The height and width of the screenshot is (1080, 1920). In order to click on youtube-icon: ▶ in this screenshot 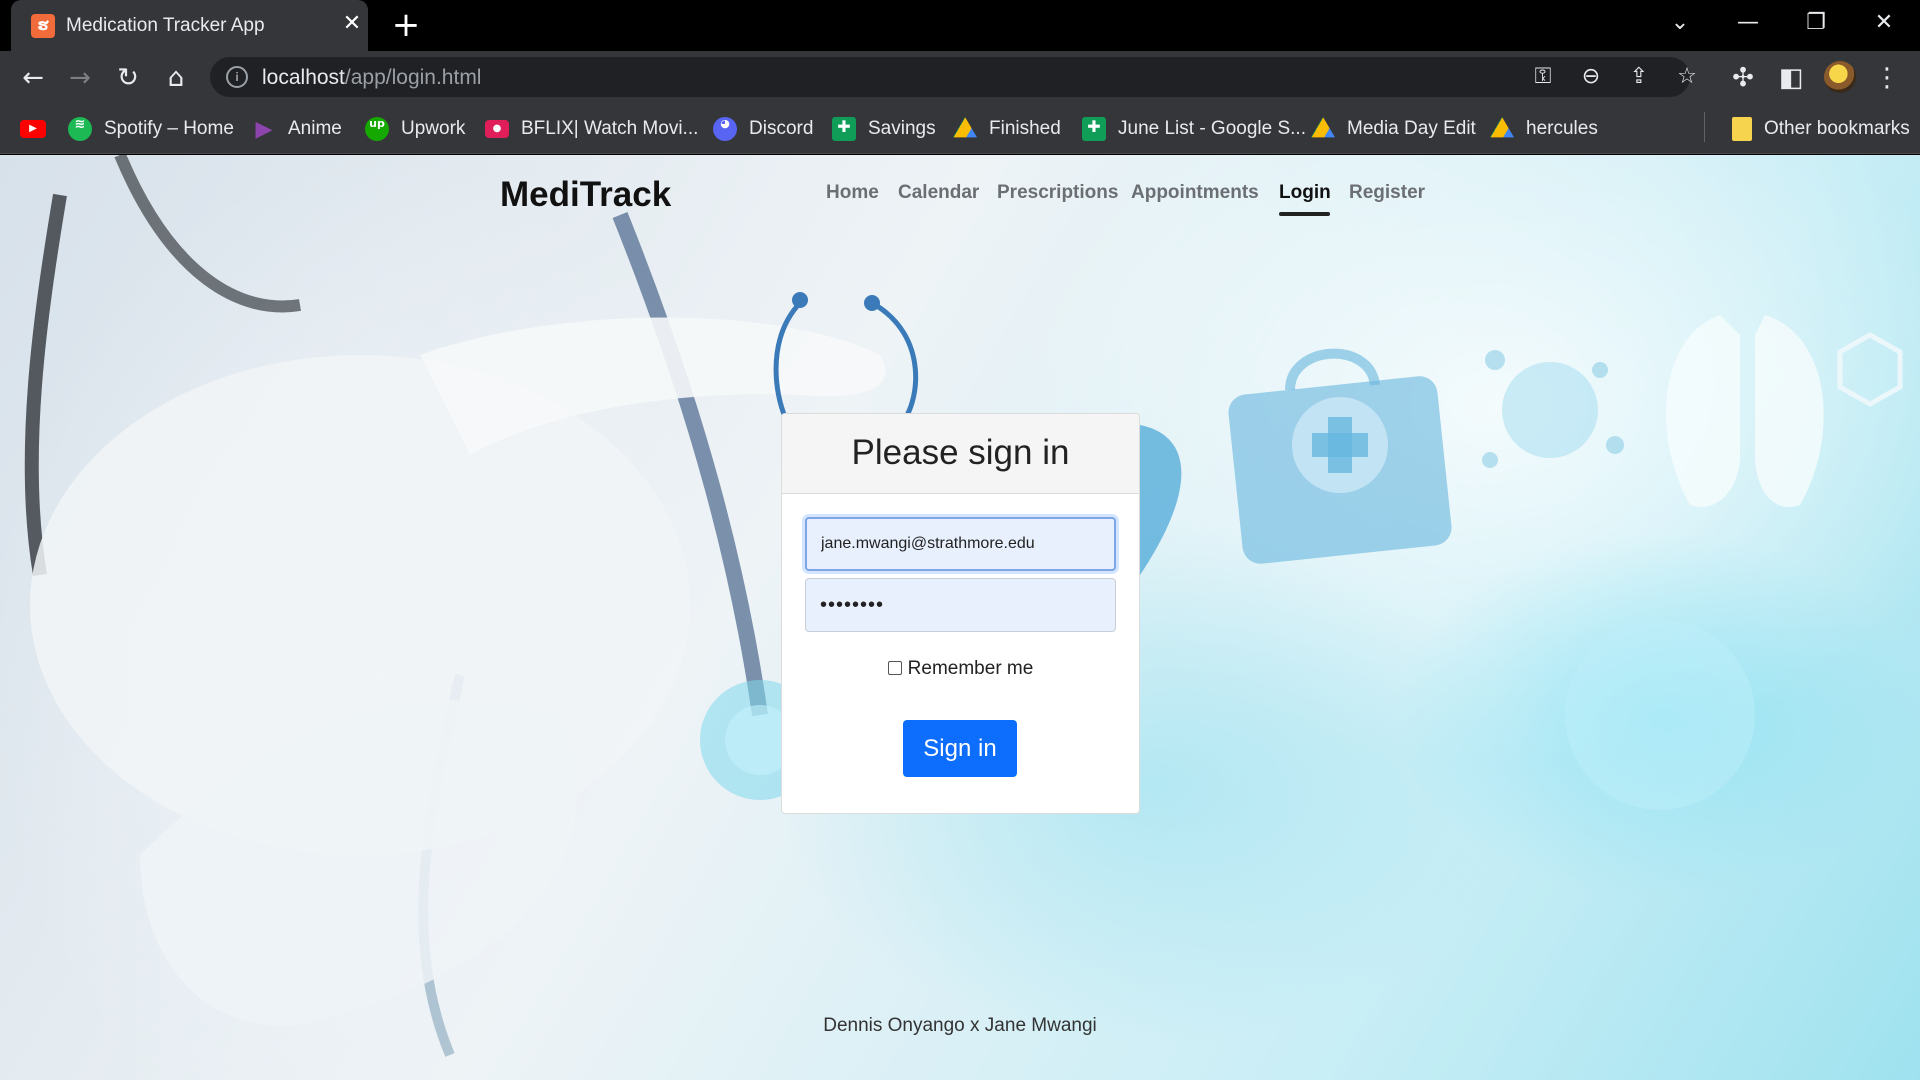, I will do `click(33, 129)`.